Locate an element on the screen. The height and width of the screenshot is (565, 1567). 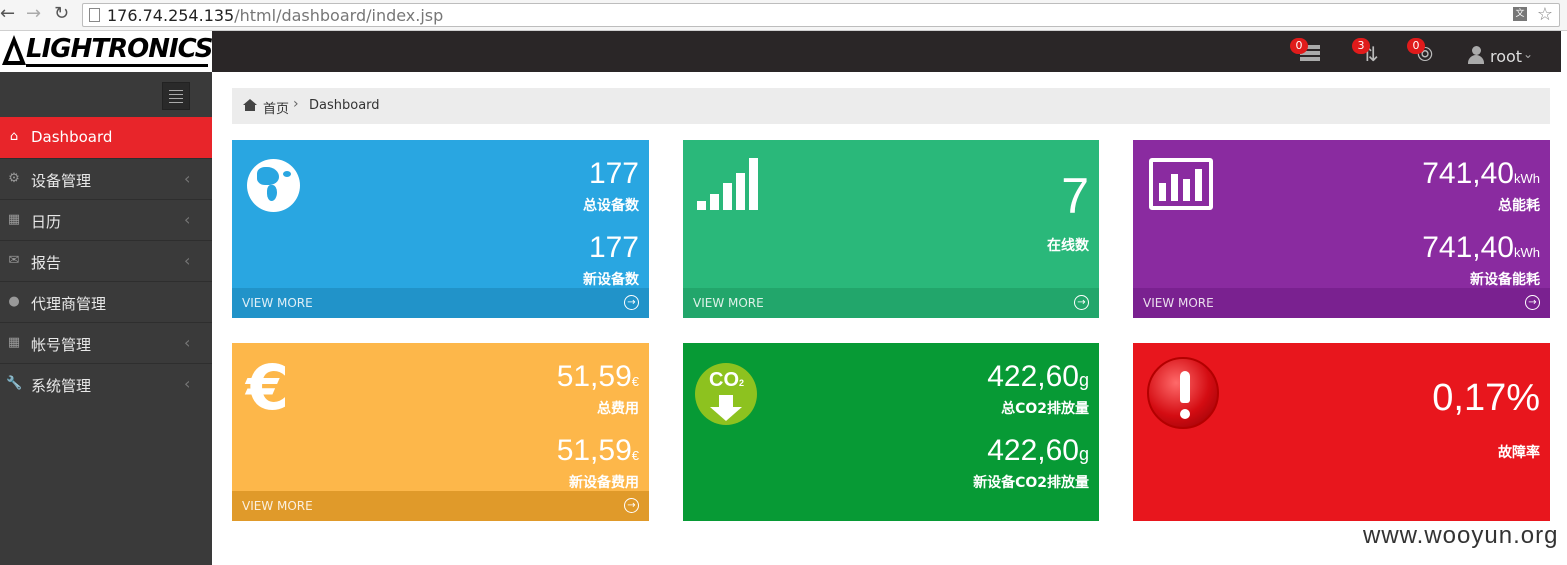
sidebar-item-agent-management: ● 代理商管理 is located at coordinates (106, 301).